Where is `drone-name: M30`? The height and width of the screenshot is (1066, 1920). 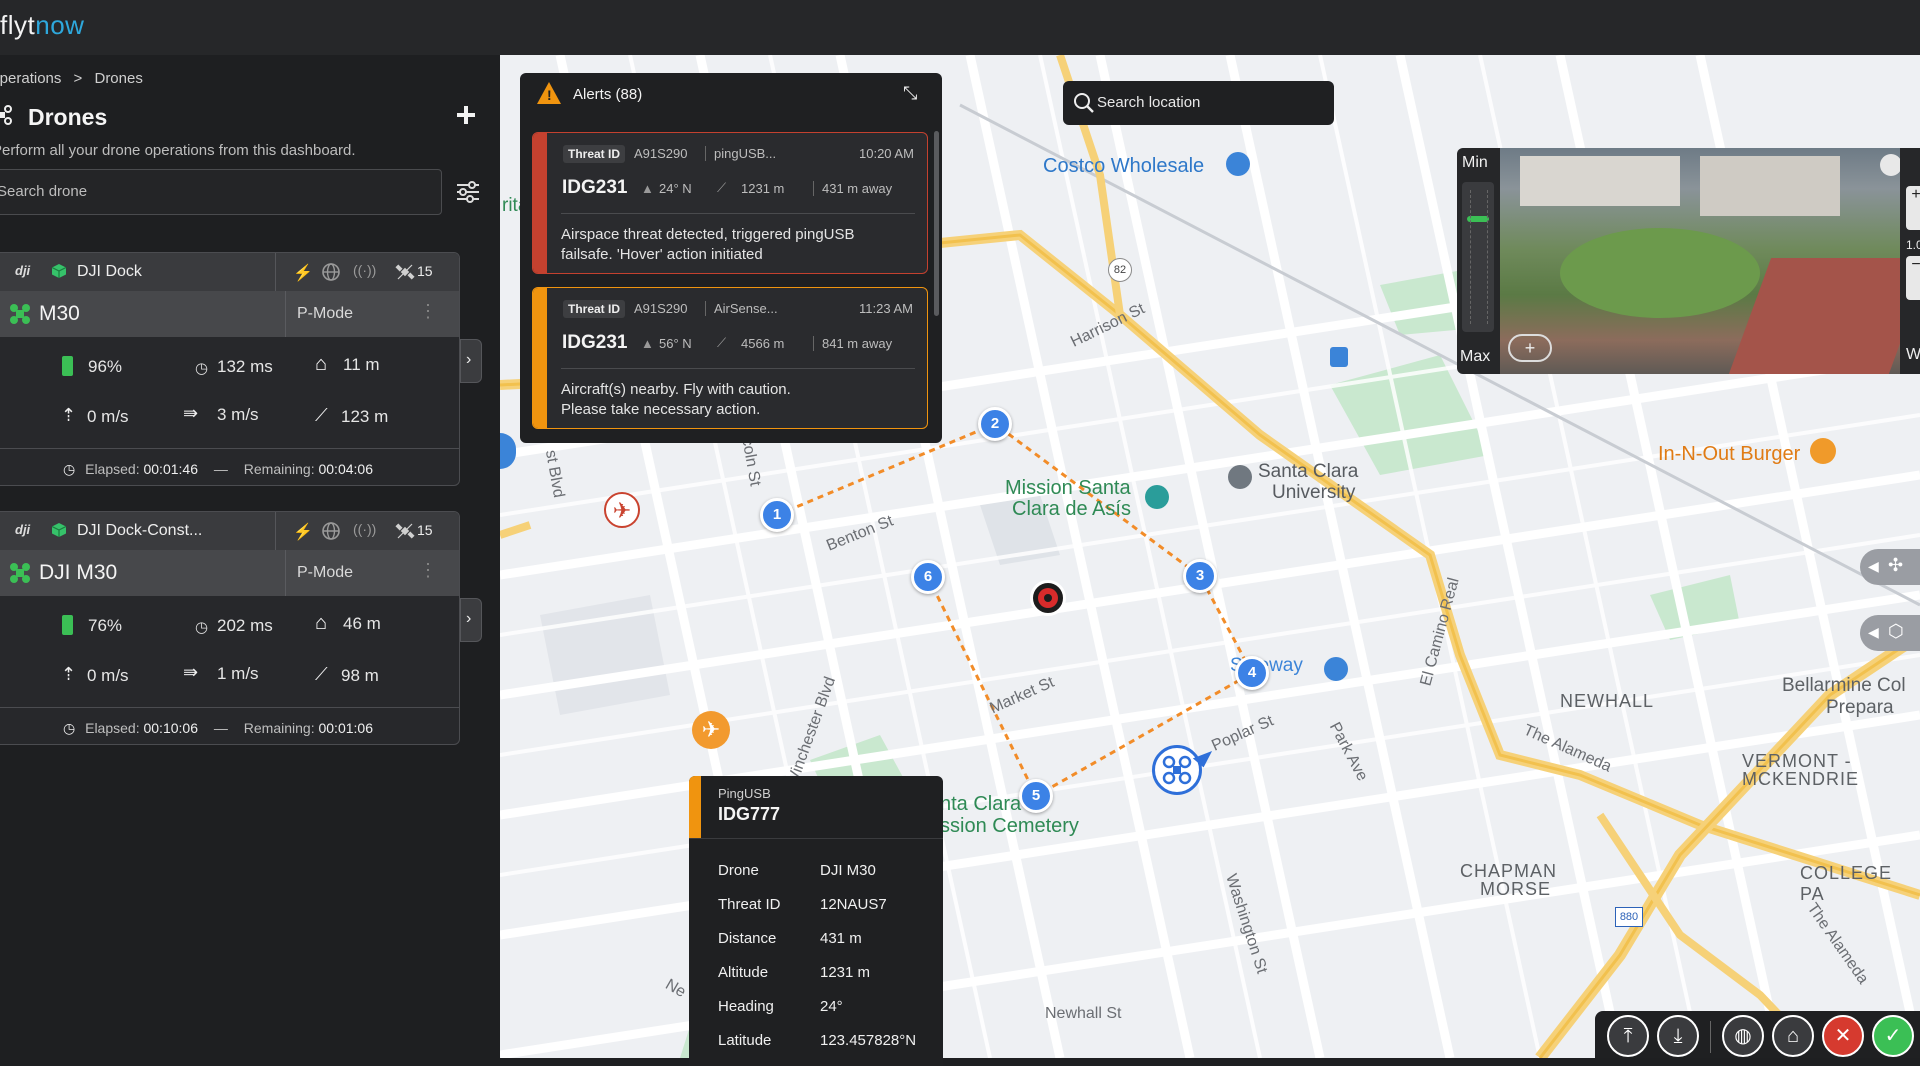 drone-name: M30 is located at coordinates (59, 313).